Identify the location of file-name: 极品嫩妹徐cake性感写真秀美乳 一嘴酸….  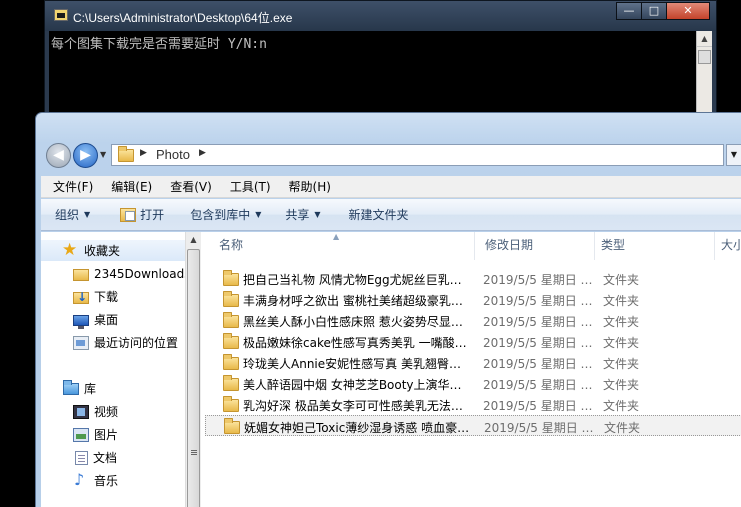
(355, 343).